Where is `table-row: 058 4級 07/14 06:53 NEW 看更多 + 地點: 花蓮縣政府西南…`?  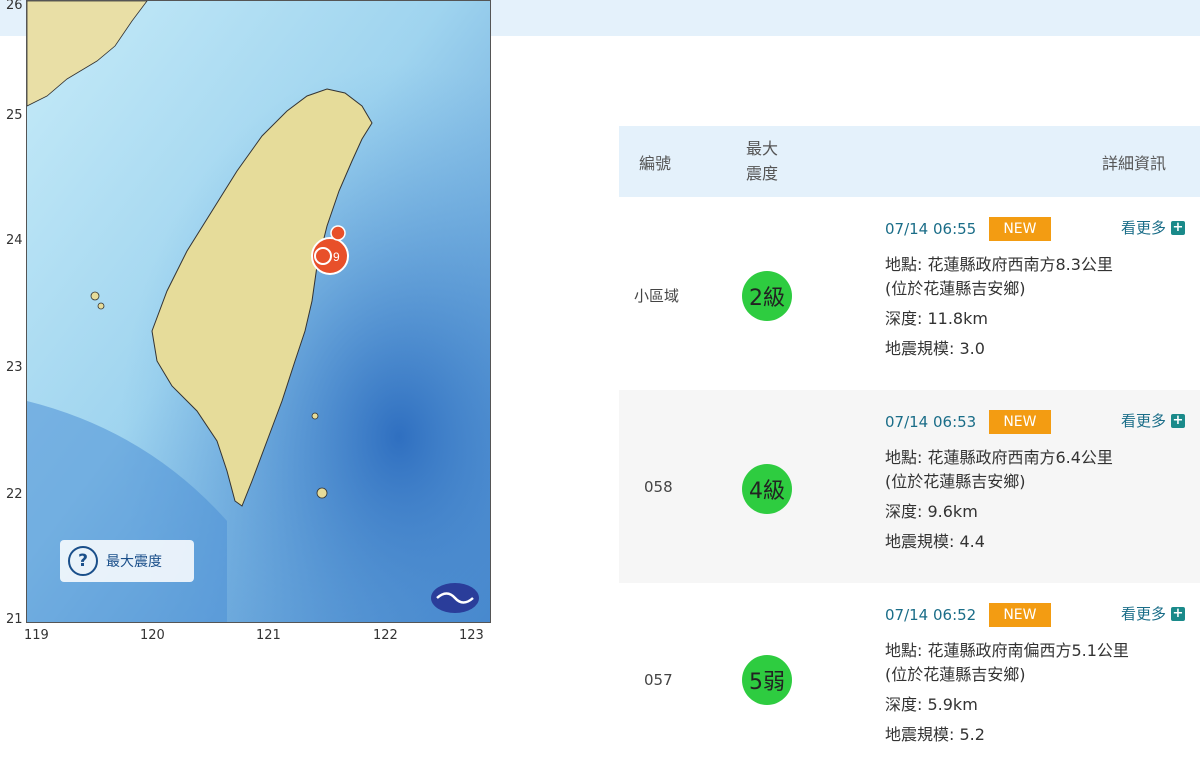
table-row: 058 4級 07/14 06:53 NEW 看更多 + 地點: 花蓮縣政府西南… is located at coordinates (909, 486).